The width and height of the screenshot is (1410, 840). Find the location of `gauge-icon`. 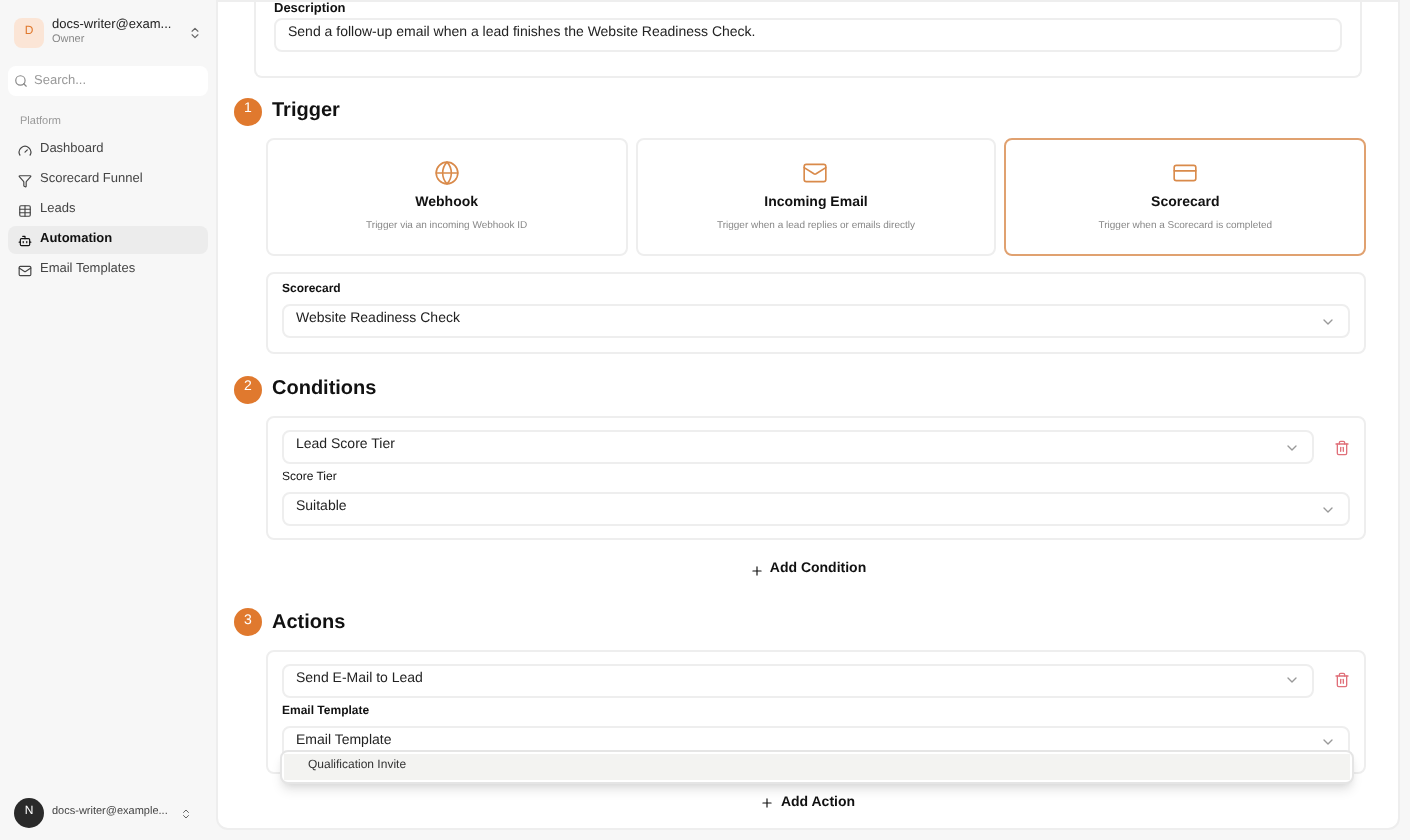

gauge-icon is located at coordinates (25, 150).